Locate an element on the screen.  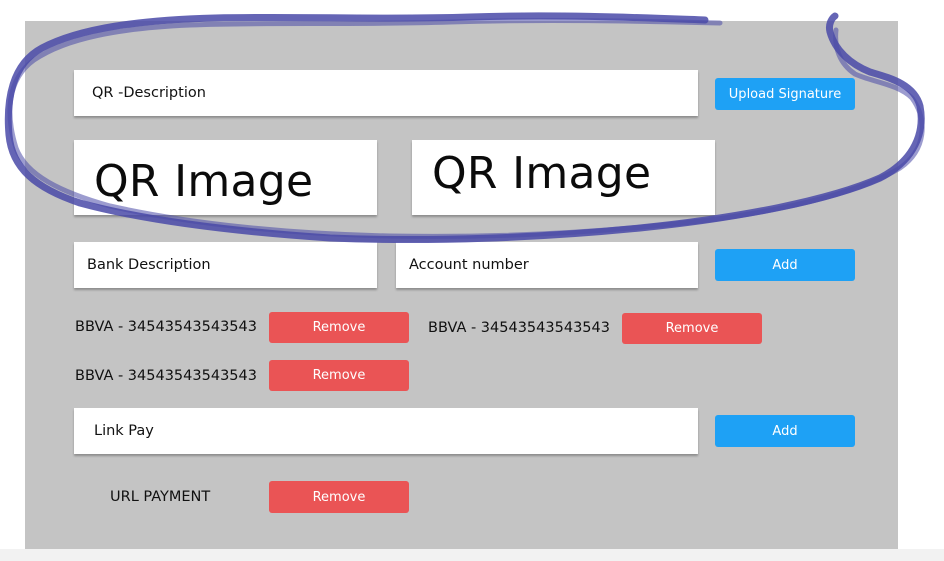
qr-image-text-1: QR Image is located at coordinates (204, 181).